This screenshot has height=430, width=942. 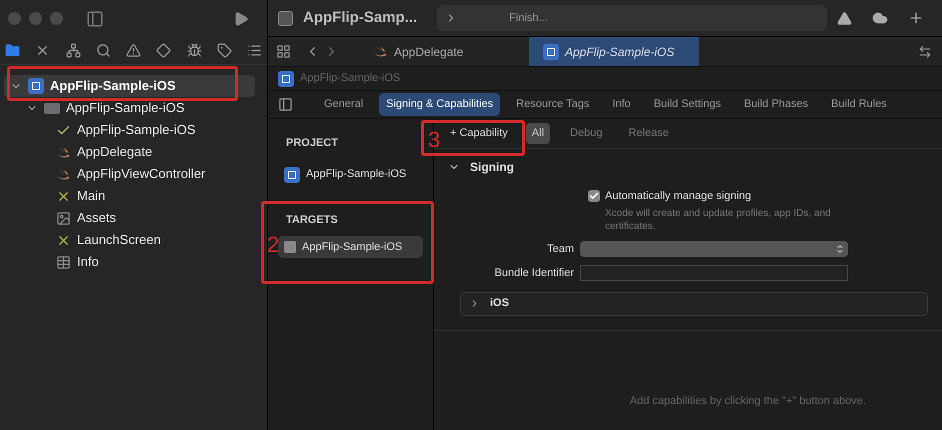 What do you see at coordinates (748, 401) in the screenshot?
I see `empty-hint: Add capabilities by clicking the "+" button above.` at bounding box center [748, 401].